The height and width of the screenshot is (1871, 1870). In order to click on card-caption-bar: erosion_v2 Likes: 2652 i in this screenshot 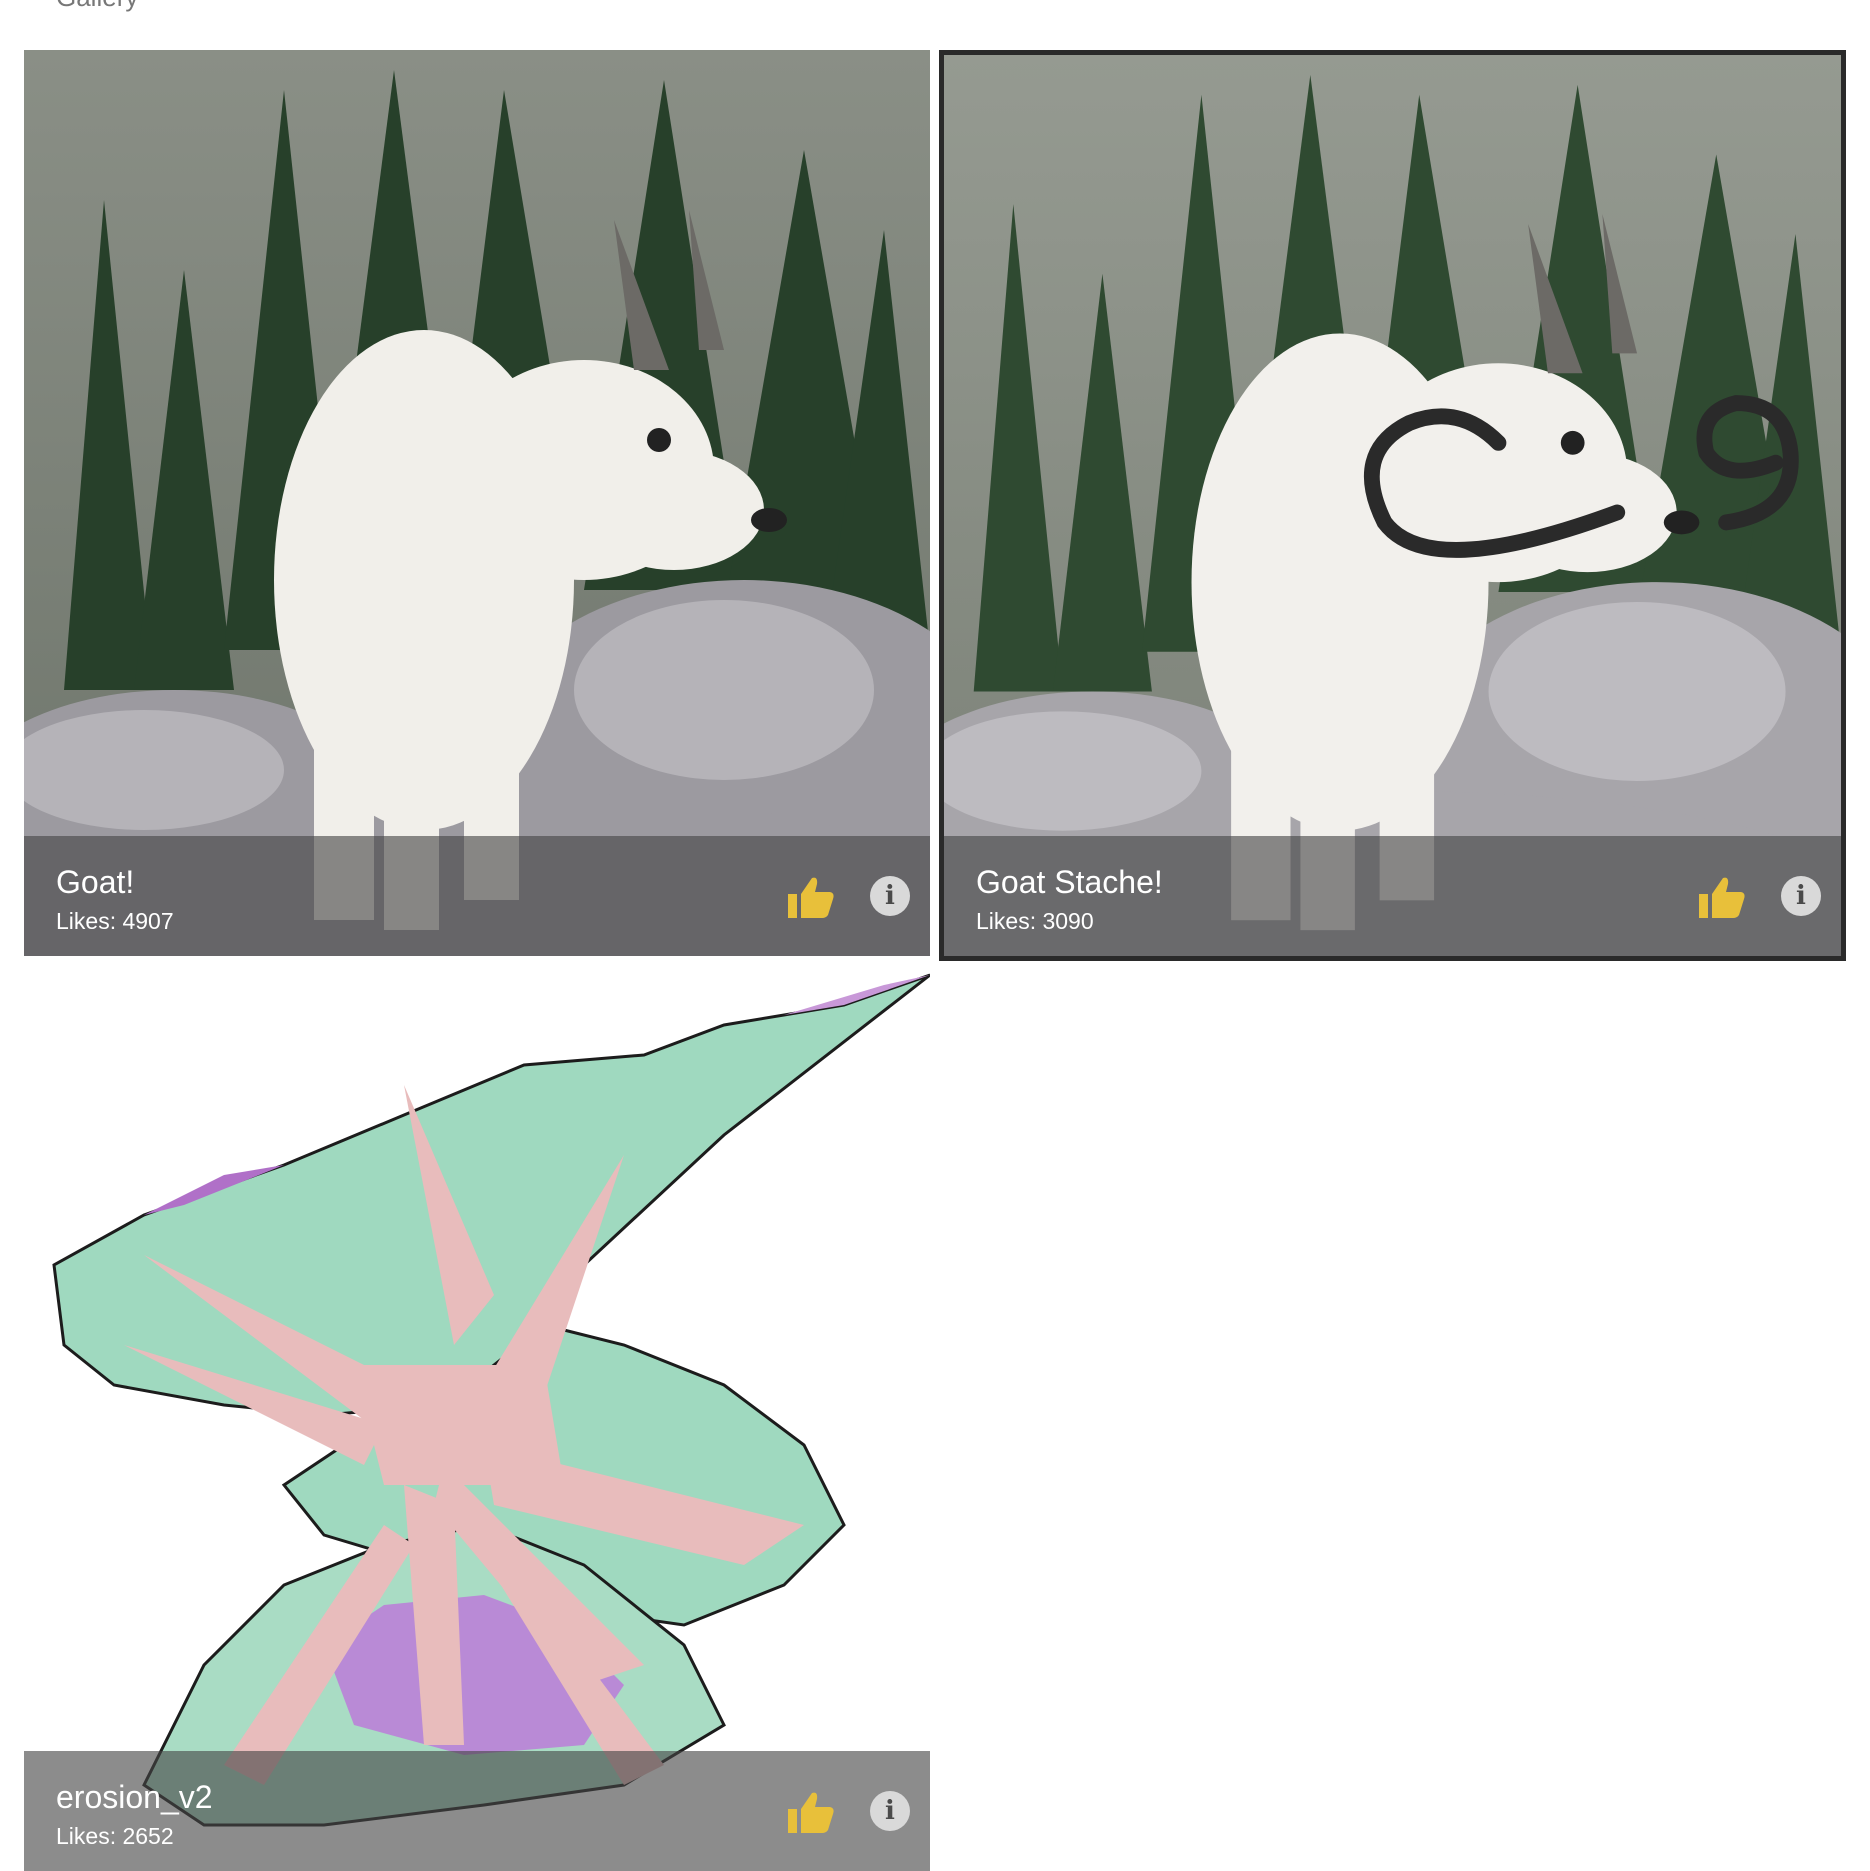, I will do `click(477, 1811)`.